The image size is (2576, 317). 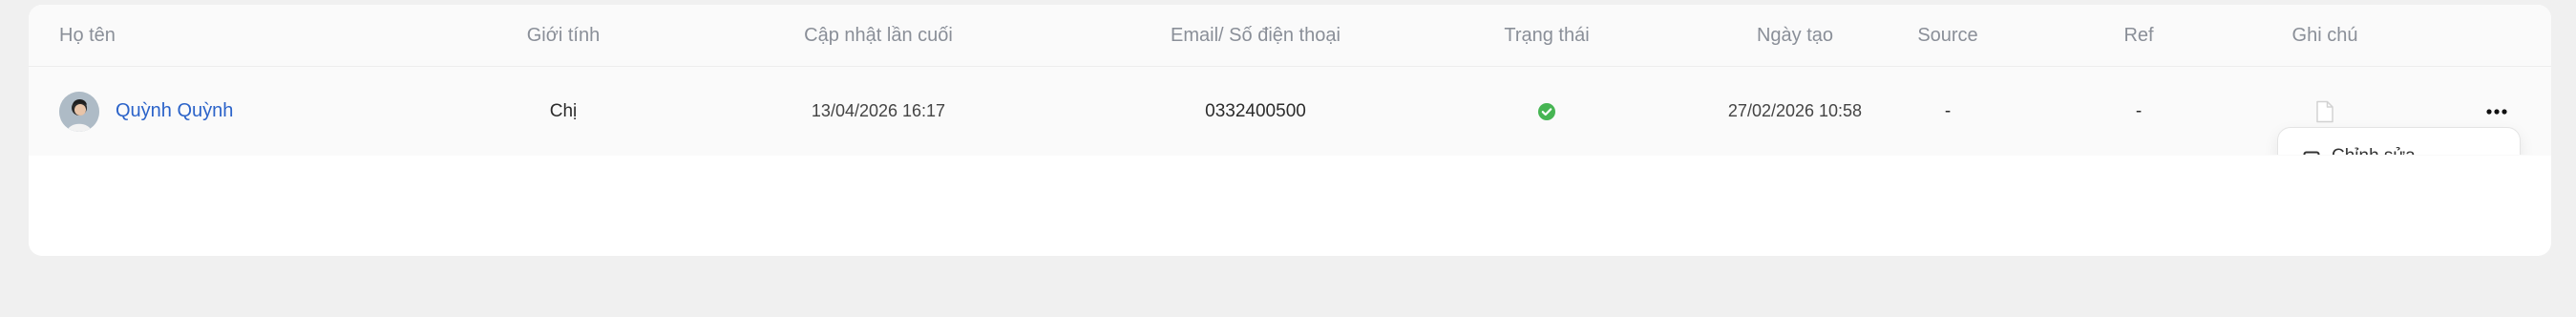 What do you see at coordinates (2374, 150) in the screenshot?
I see `menu-item-edit-label: Chỉnh sửa` at bounding box center [2374, 150].